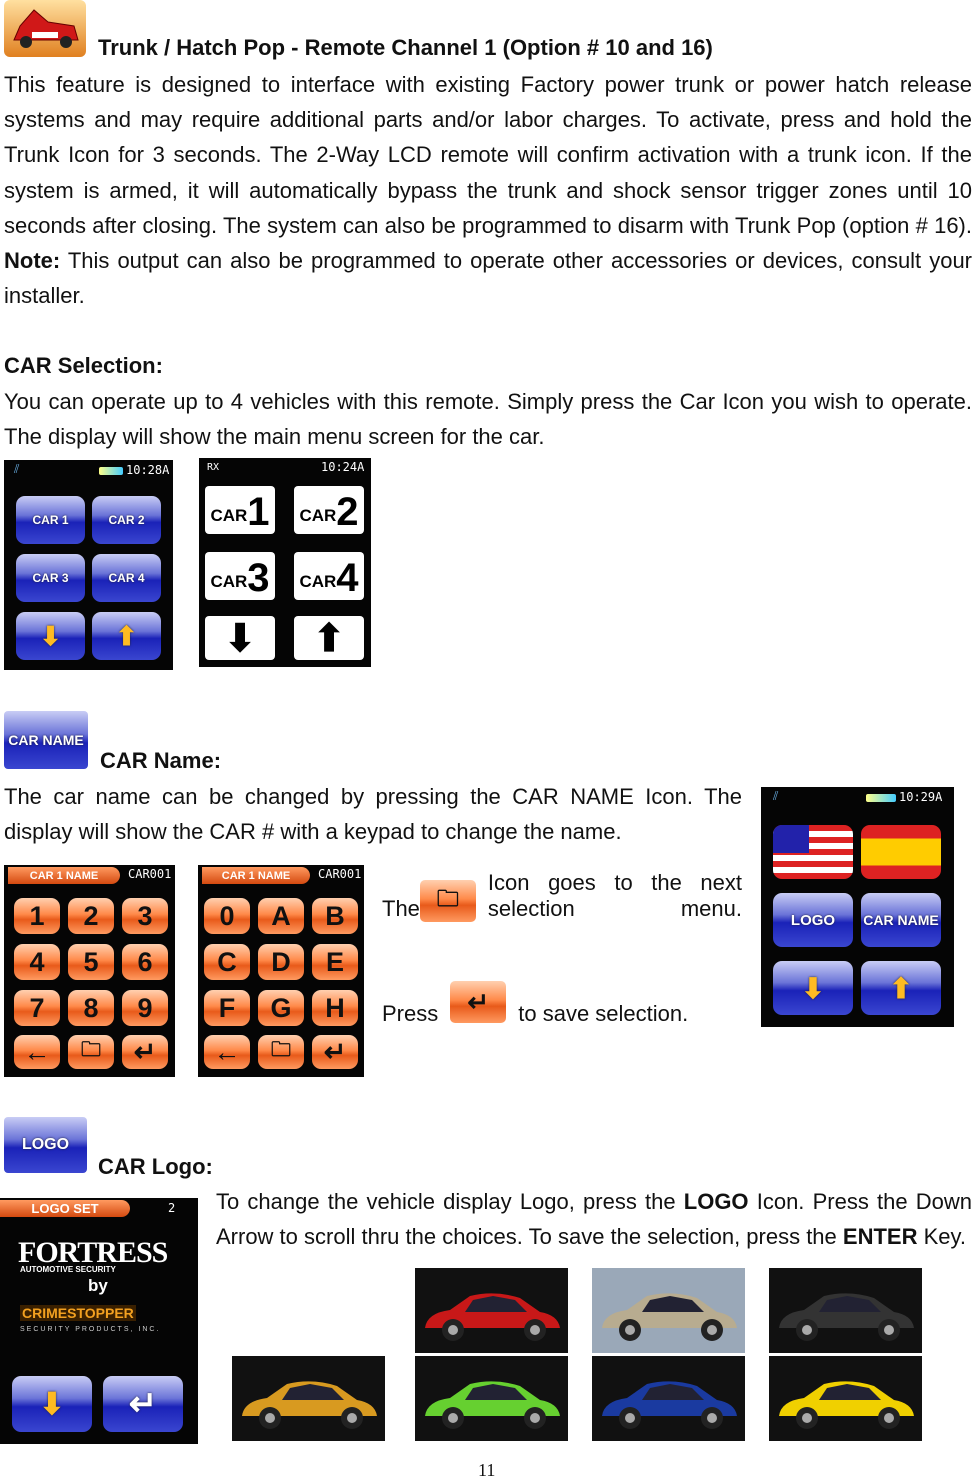  What do you see at coordinates (343, 467) in the screenshot?
I see `clock-time: 10:24A` at bounding box center [343, 467].